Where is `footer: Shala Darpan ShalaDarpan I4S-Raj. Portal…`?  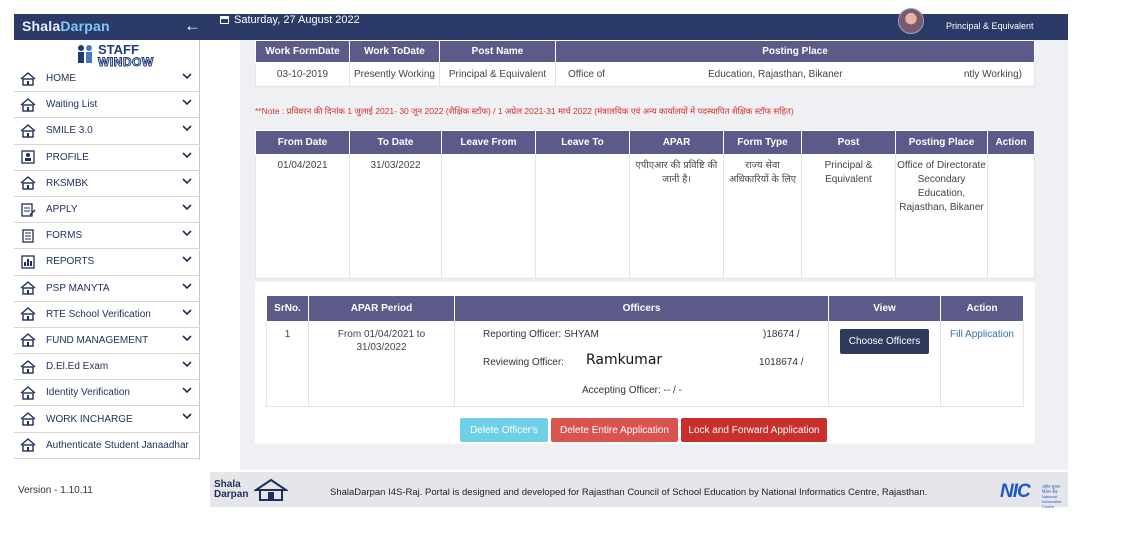
footer: Shala Darpan ShalaDarpan I4S-Raj. Portal… is located at coordinates (639, 490).